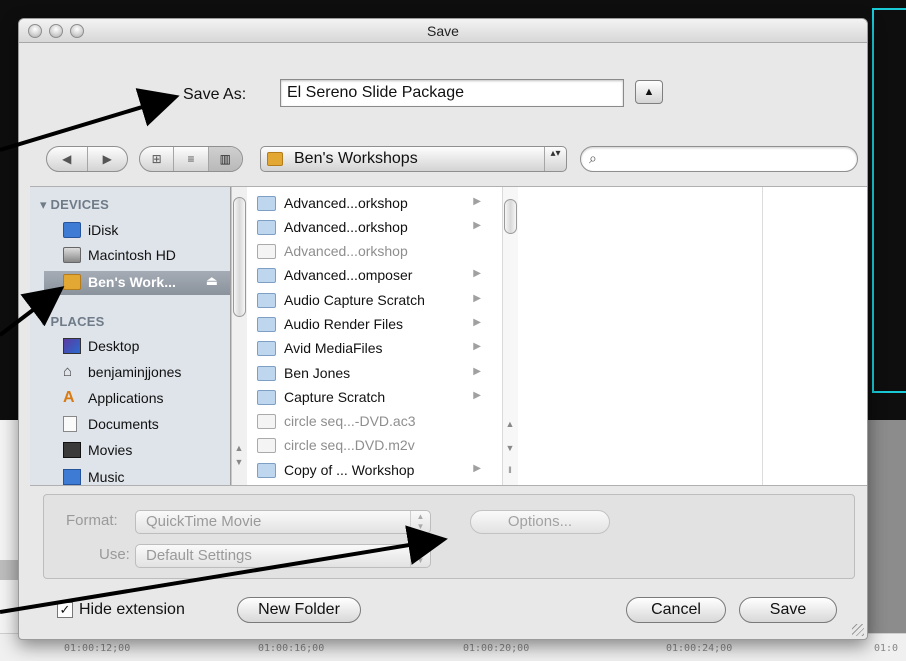  Describe the element at coordinates (371, 251) in the screenshot. I see `list-item: Advanced...orkshop` at that location.